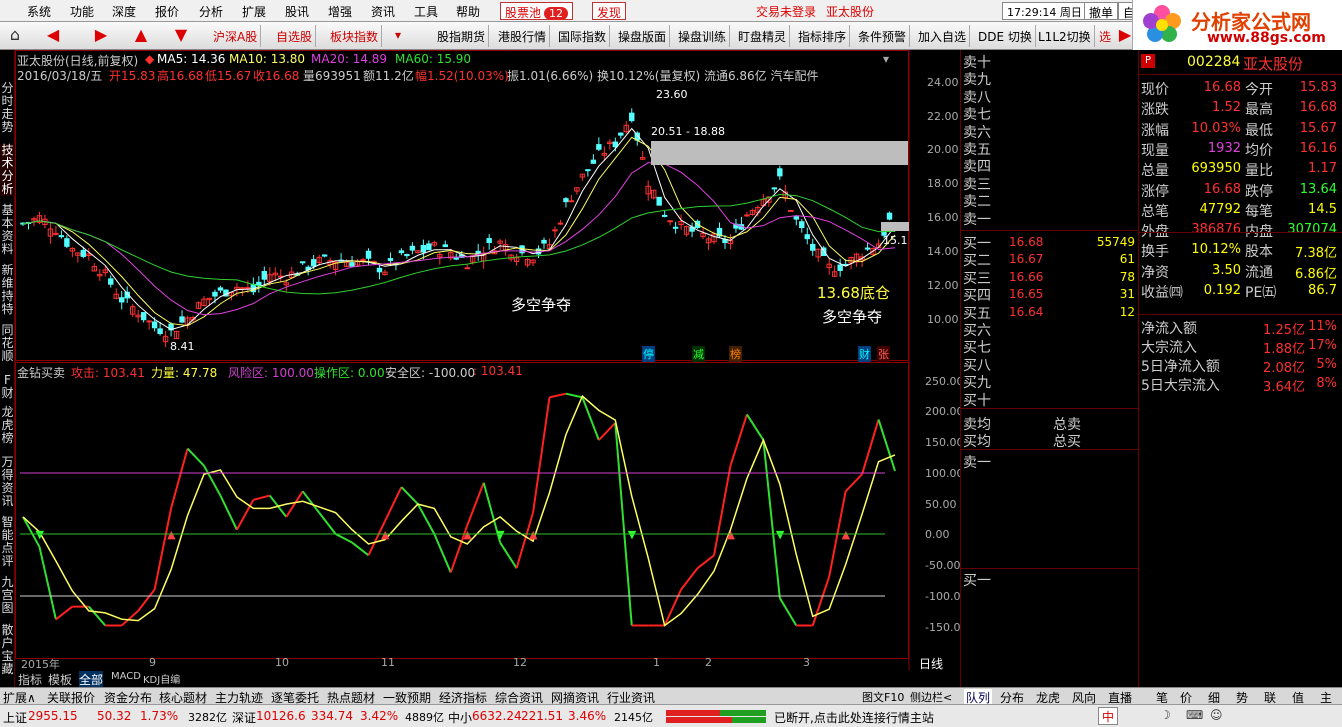 This screenshot has height=727, width=1342. I want to click on withdraw-order-button: 撤单, so click(1101, 11).